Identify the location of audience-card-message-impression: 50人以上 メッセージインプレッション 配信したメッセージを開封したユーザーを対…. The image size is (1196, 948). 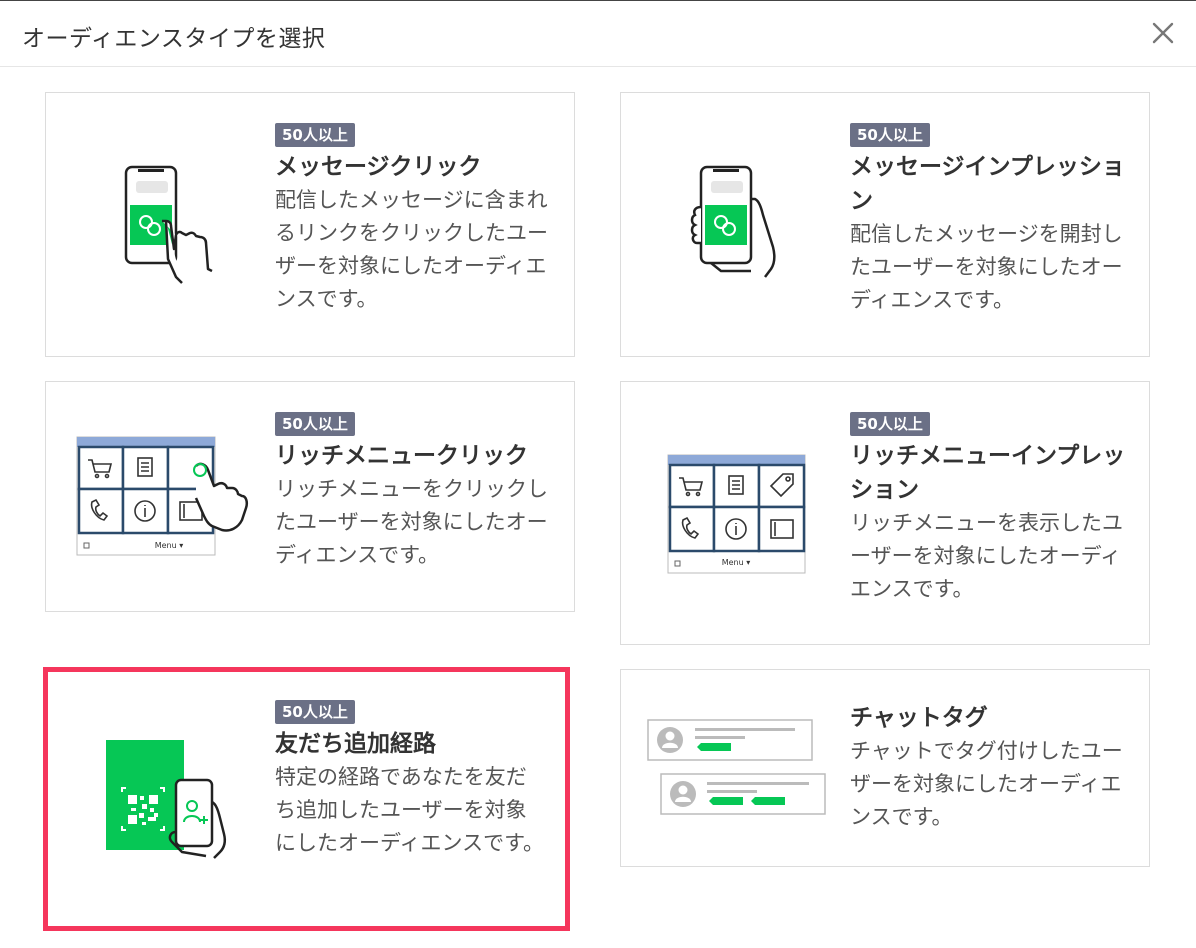
(885, 224).